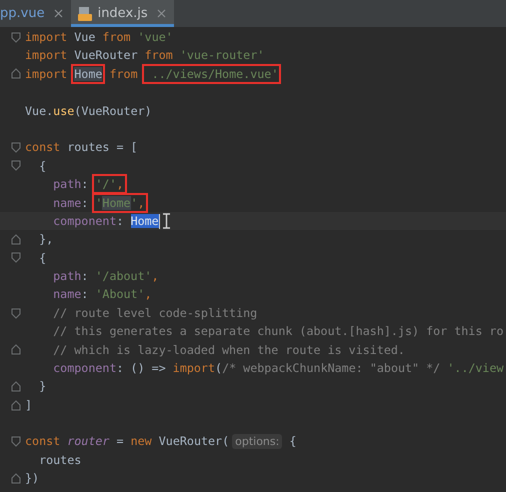 The image size is (506, 492). Describe the element at coordinates (74, 184) in the screenshot. I see `code-line: path: '/',` at that location.